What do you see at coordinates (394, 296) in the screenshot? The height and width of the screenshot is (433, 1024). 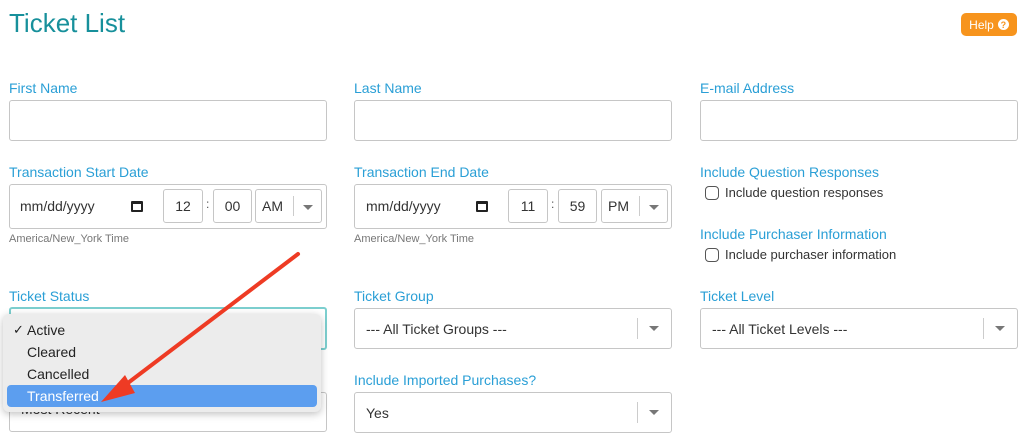 I see `ticket-group-label: Ticket Group` at bounding box center [394, 296].